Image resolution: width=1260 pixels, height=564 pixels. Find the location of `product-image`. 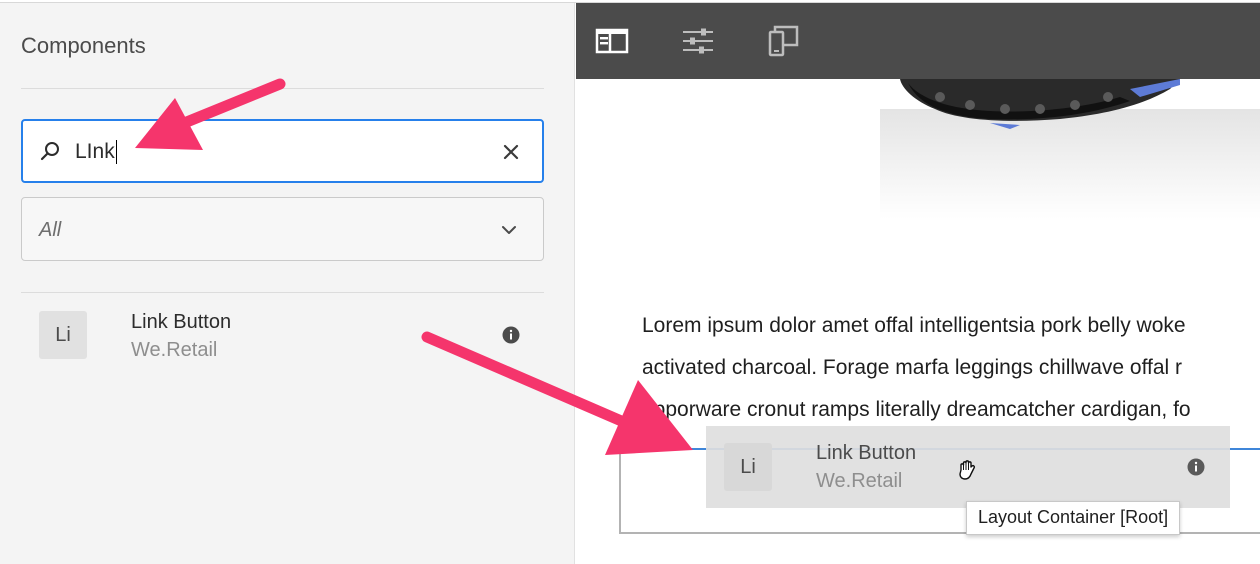

product-image is located at coordinates (1070, 149).